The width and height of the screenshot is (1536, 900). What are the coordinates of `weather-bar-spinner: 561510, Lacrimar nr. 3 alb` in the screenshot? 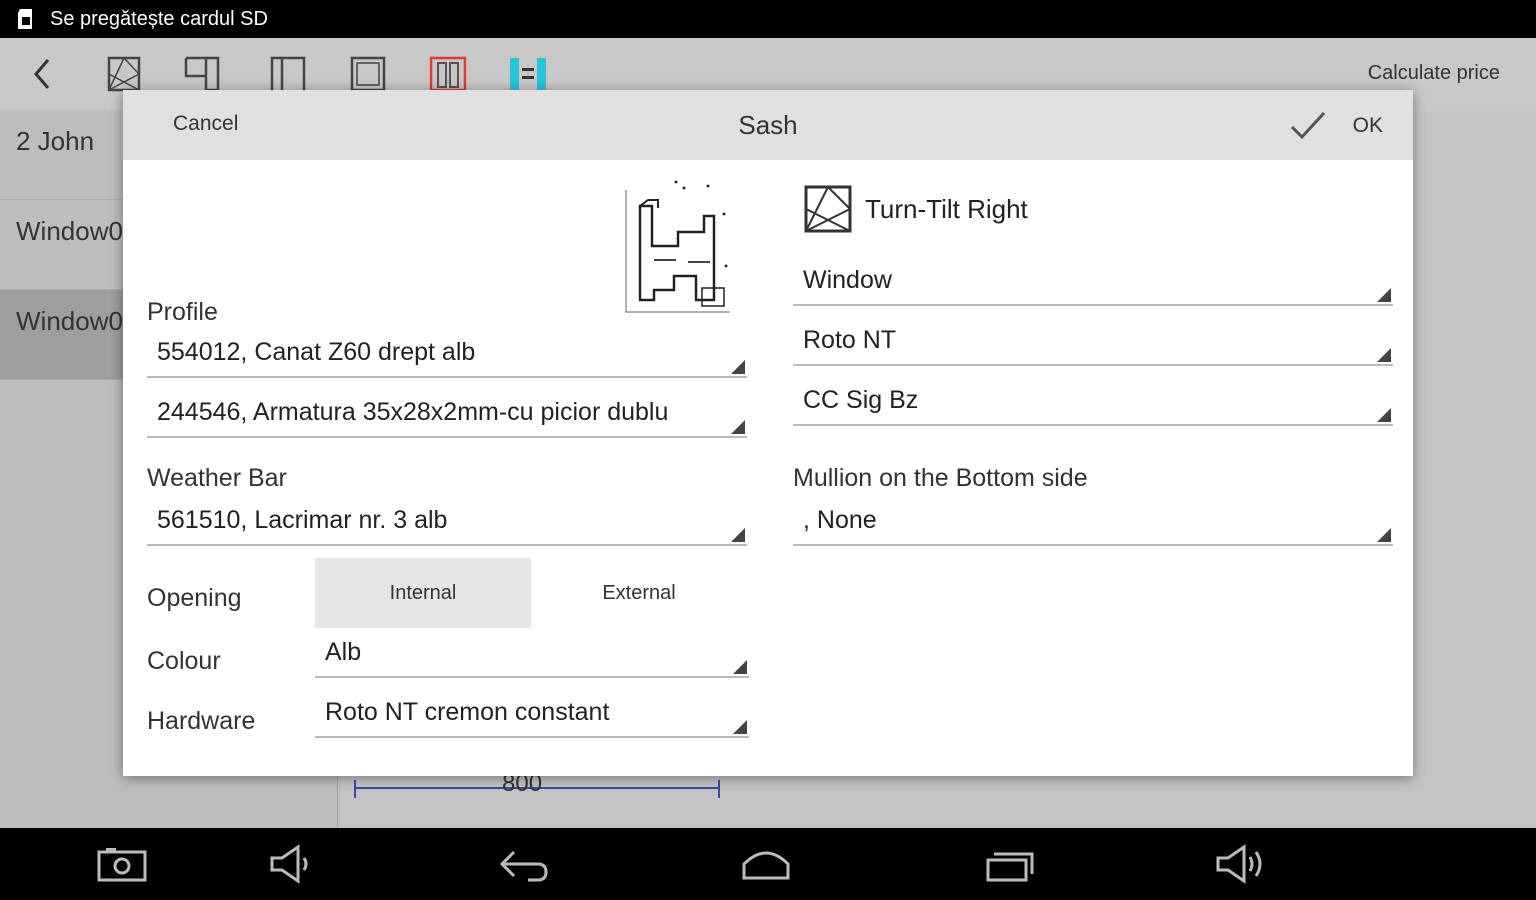 It's located at (447, 523).